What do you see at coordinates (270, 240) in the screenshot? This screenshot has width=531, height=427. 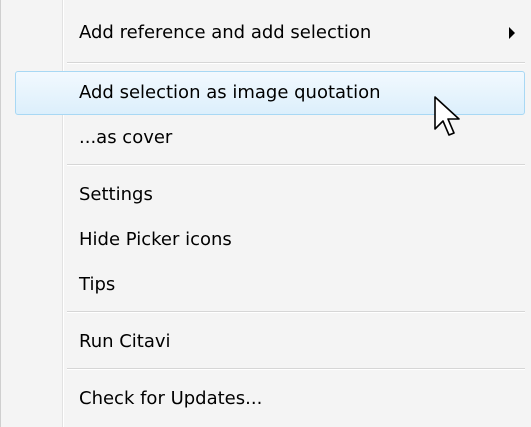 I see `menu-item-hide-picker-icons: Hide Picker icons` at bounding box center [270, 240].